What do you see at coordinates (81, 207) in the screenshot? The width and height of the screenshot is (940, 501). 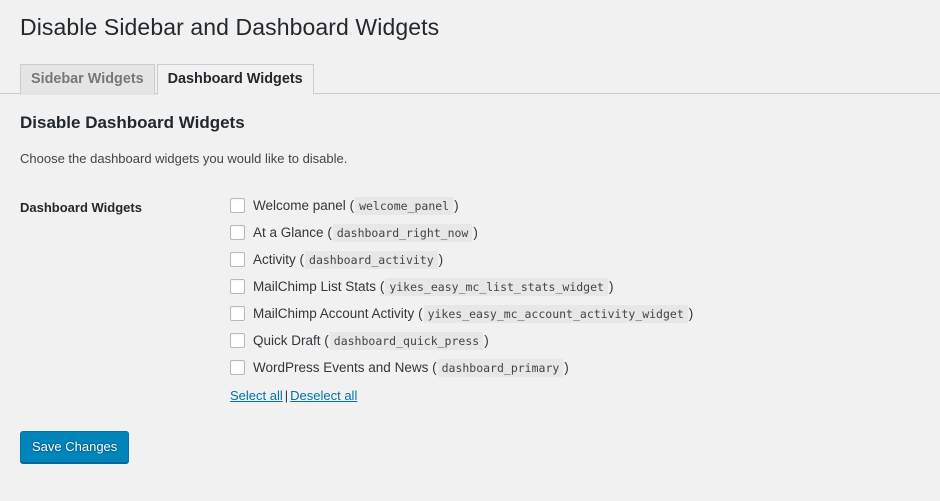 I see `field-label-dashboard-widgets: Dashboard Widgets` at bounding box center [81, 207].